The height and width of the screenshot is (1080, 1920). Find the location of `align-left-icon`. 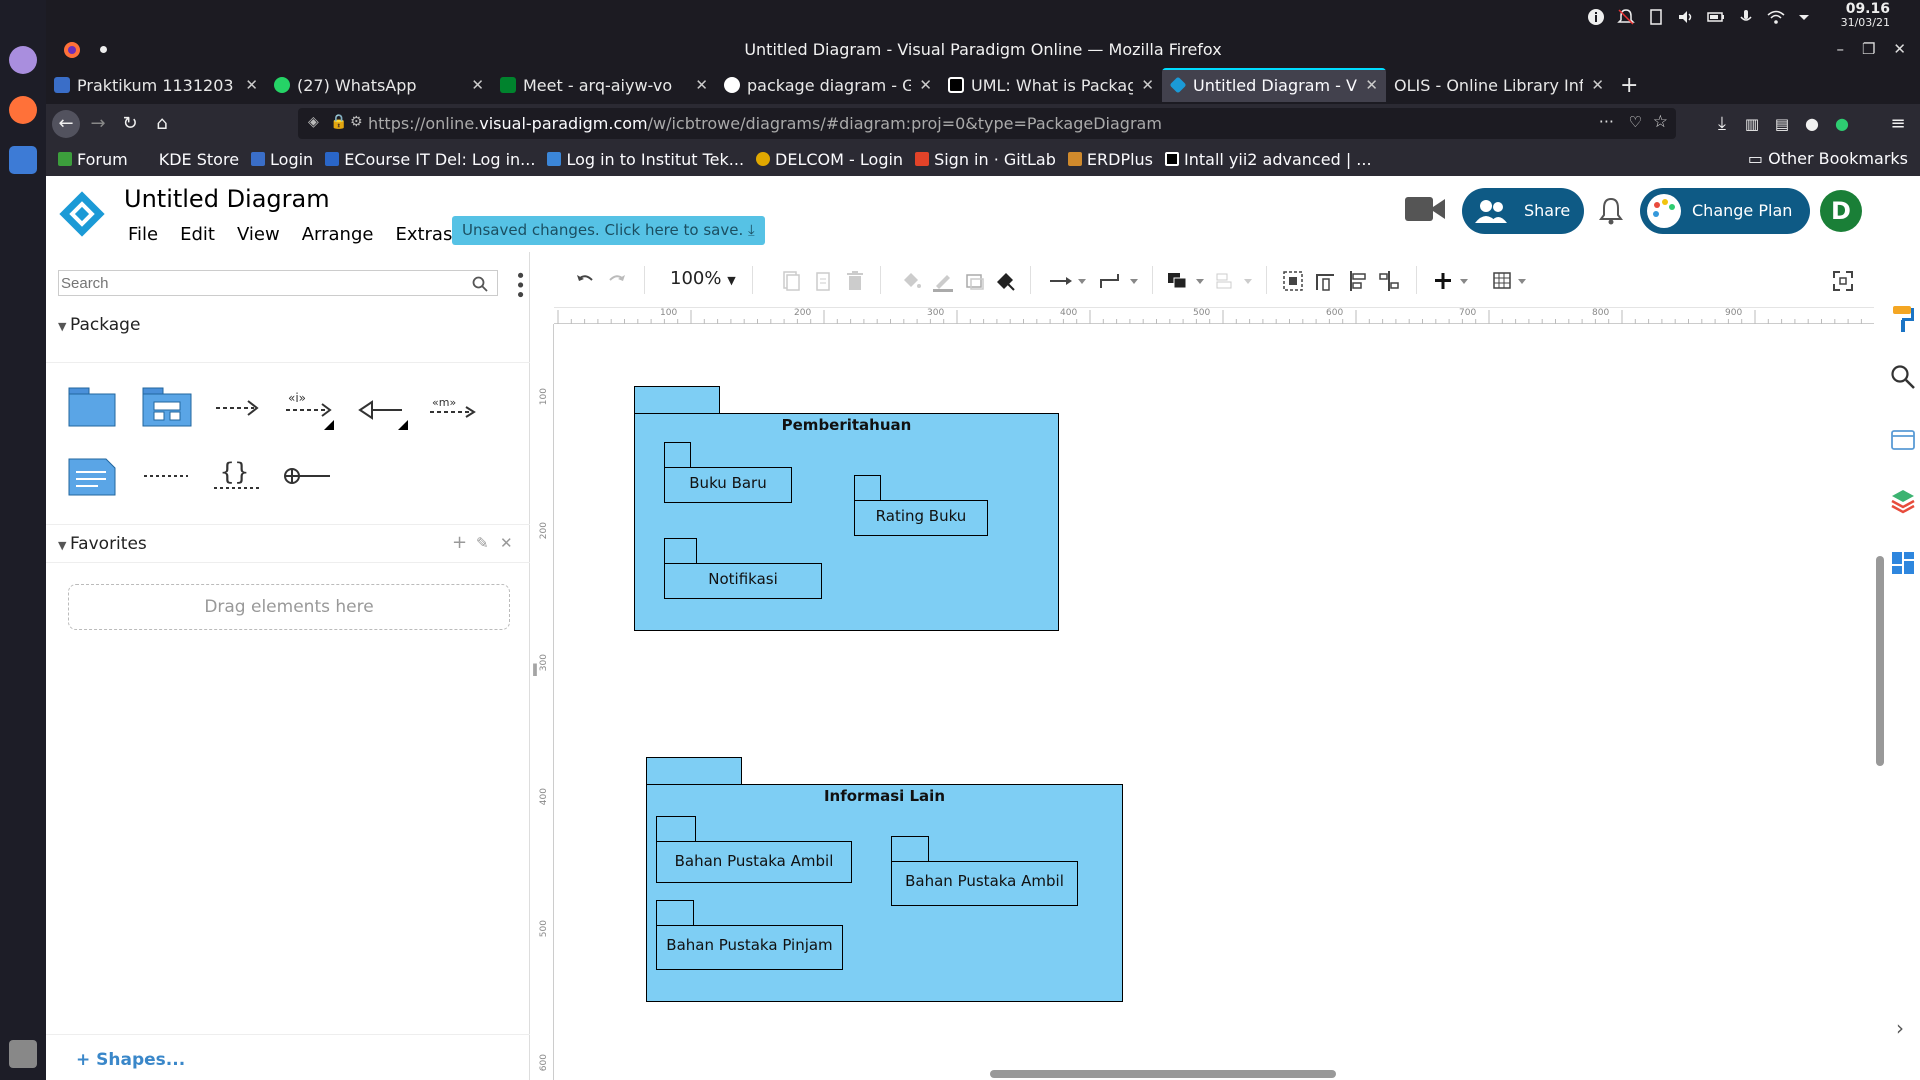

align-left-icon is located at coordinates (1357, 281).